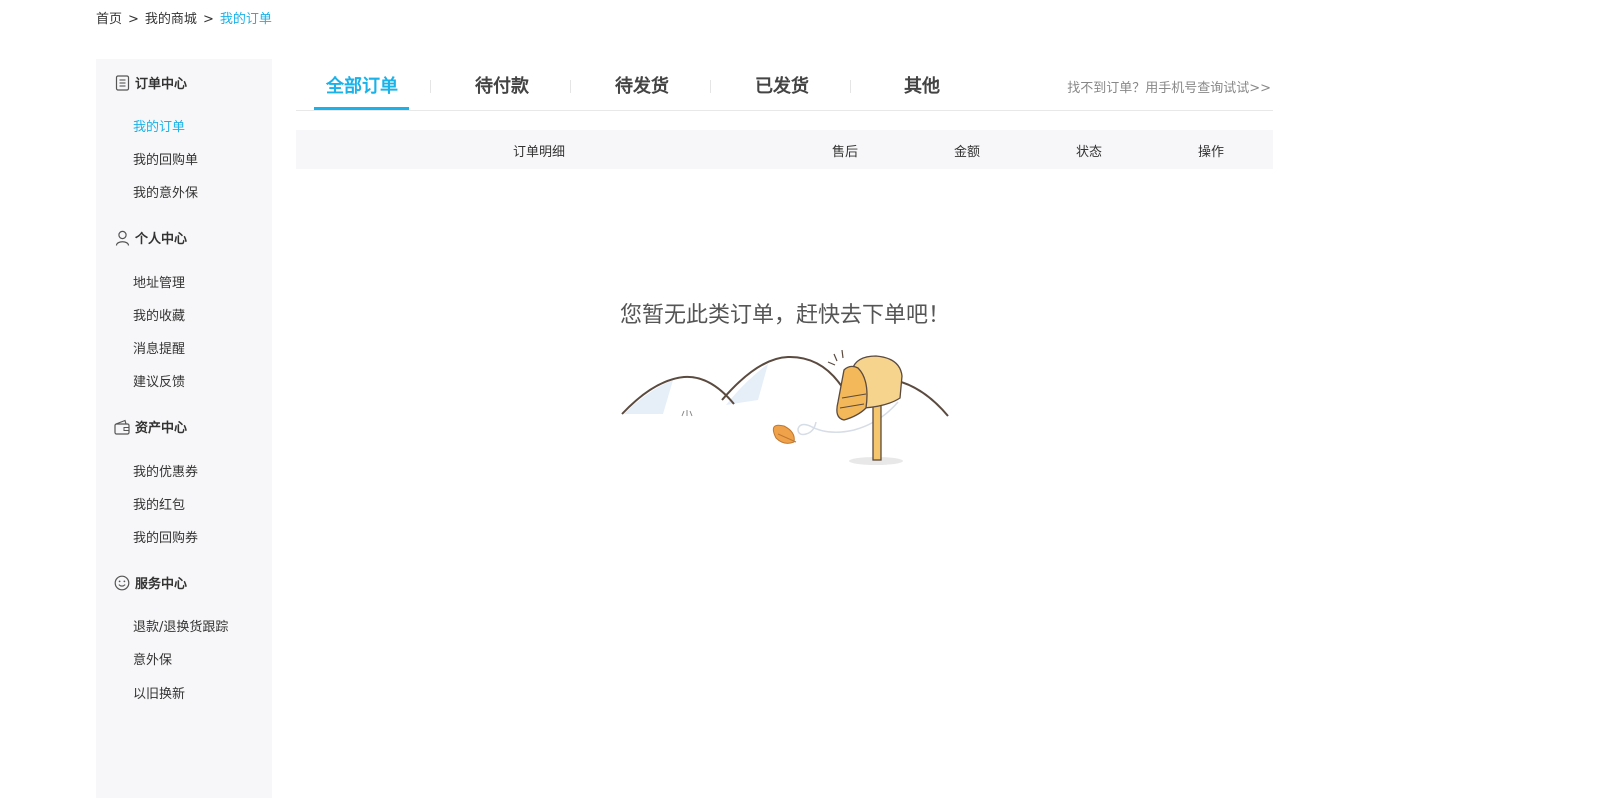 The height and width of the screenshot is (798, 1600). I want to click on column-header-status: 状态, so click(1089, 152).